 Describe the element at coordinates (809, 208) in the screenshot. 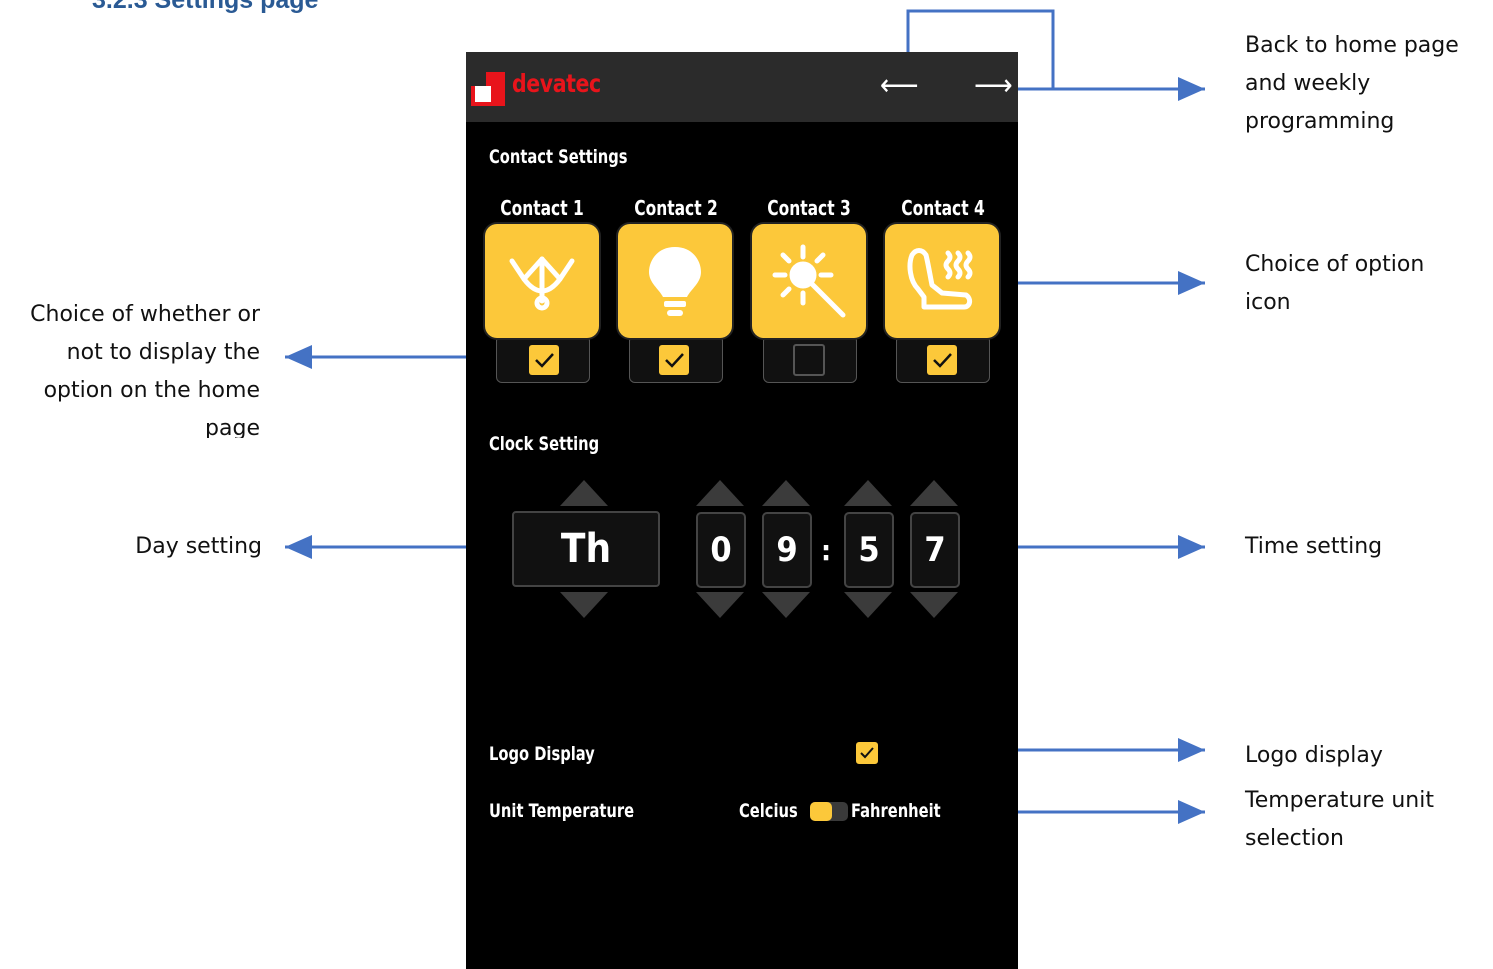

I see `contact-label: Contact 3` at that location.